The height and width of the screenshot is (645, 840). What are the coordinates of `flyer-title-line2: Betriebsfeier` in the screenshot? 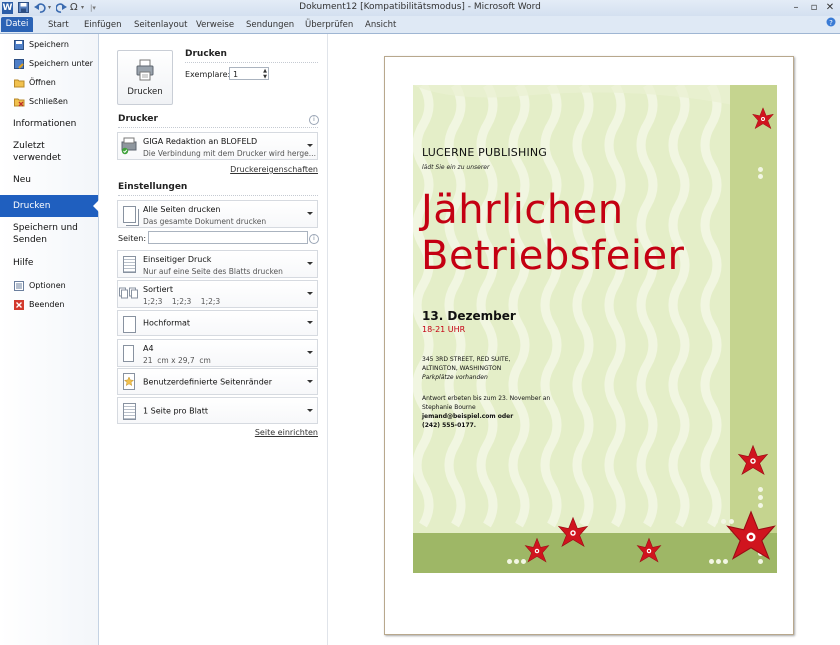 It's located at (553, 256).